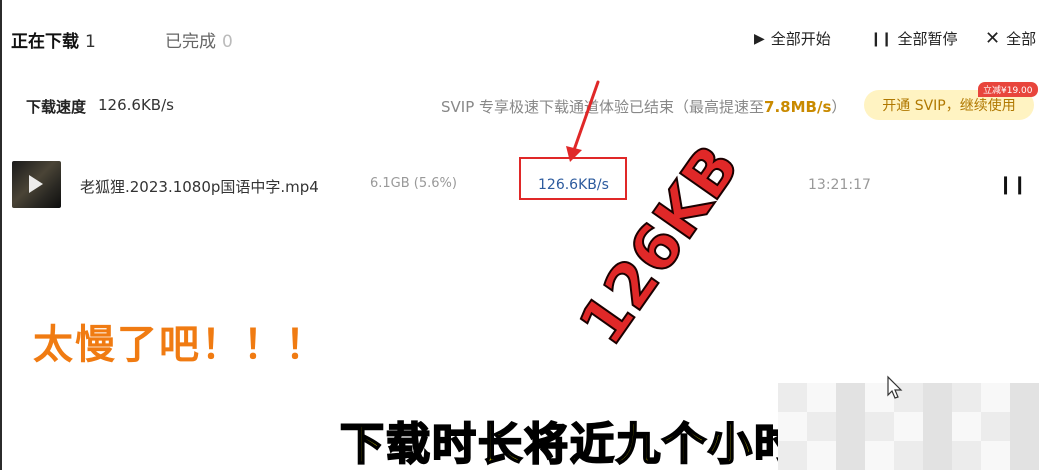  Describe the element at coordinates (413, 183) in the screenshot. I see `file-size: 6.1GB (5.6%)` at that location.